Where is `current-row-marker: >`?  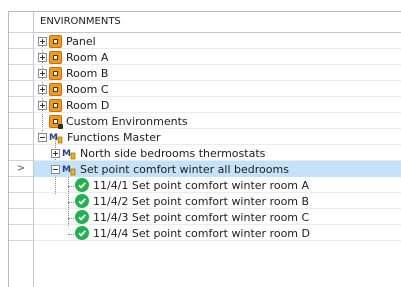
current-row-marker: > is located at coordinates (21, 168).